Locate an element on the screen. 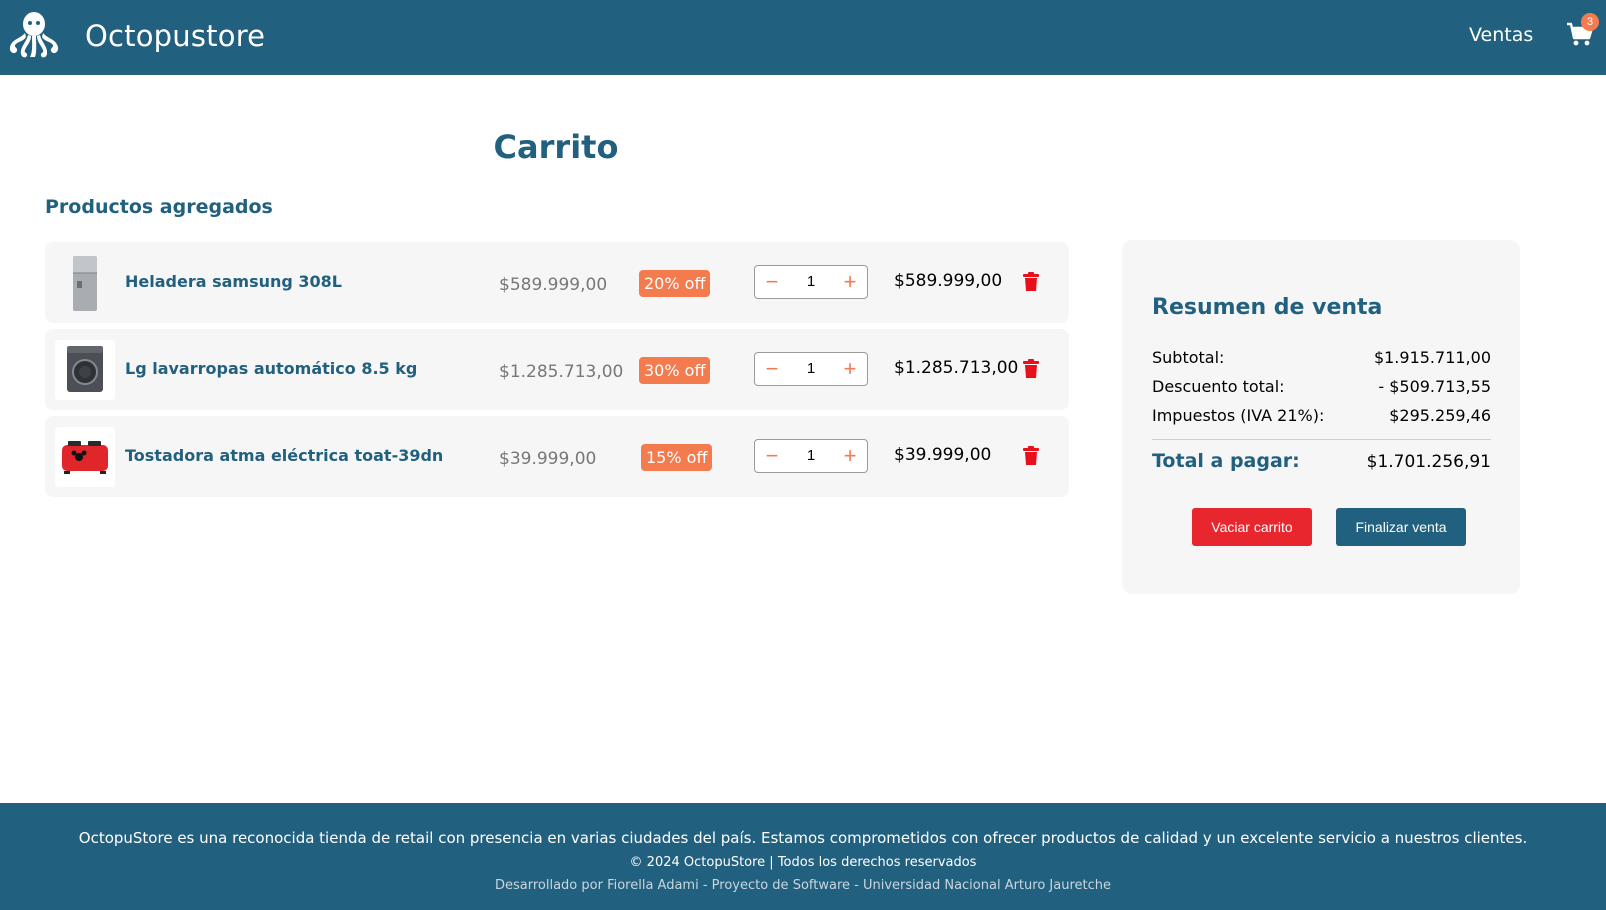 The image size is (1606, 910). summary-title: Resumen de venta is located at coordinates (1267, 307).